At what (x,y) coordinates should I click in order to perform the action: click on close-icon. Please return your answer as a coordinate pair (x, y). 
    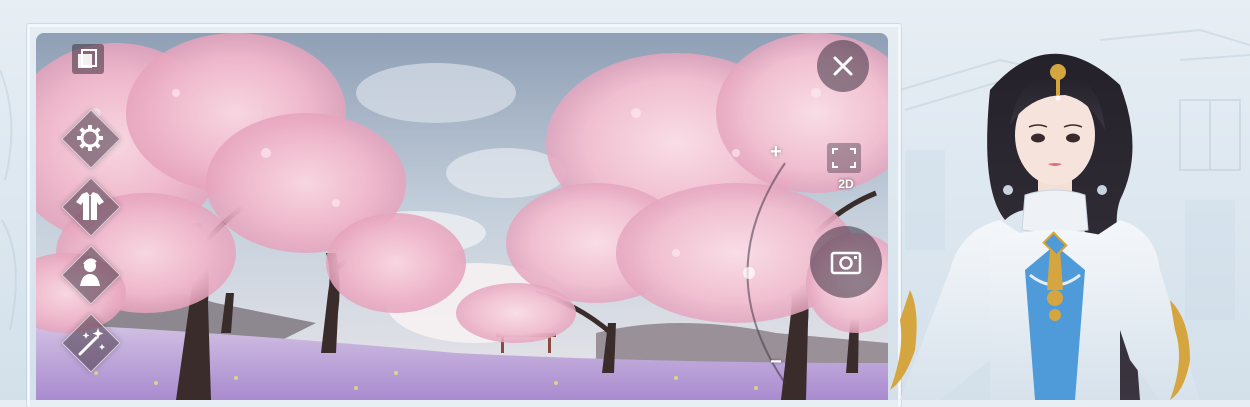
    Looking at the image, I should click on (843, 66).